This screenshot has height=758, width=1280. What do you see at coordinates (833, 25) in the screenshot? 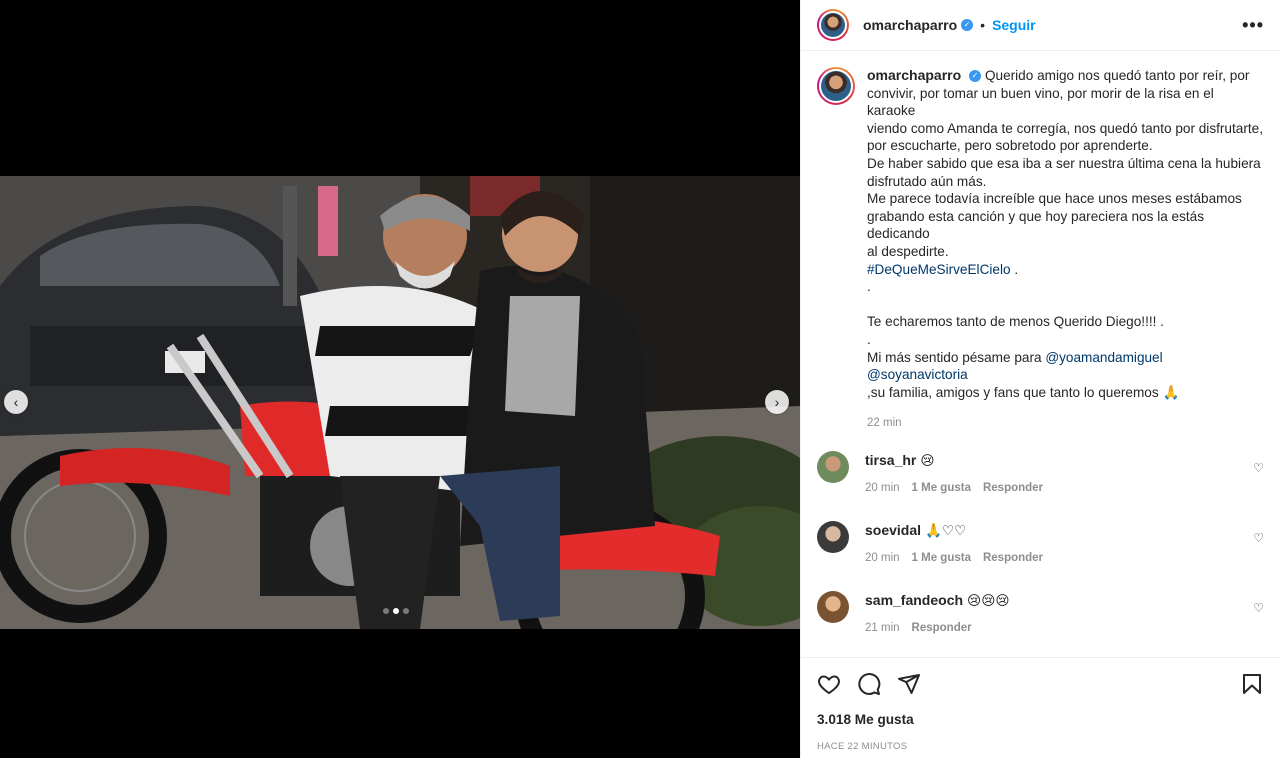
I see `author-avatar` at bounding box center [833, 25].